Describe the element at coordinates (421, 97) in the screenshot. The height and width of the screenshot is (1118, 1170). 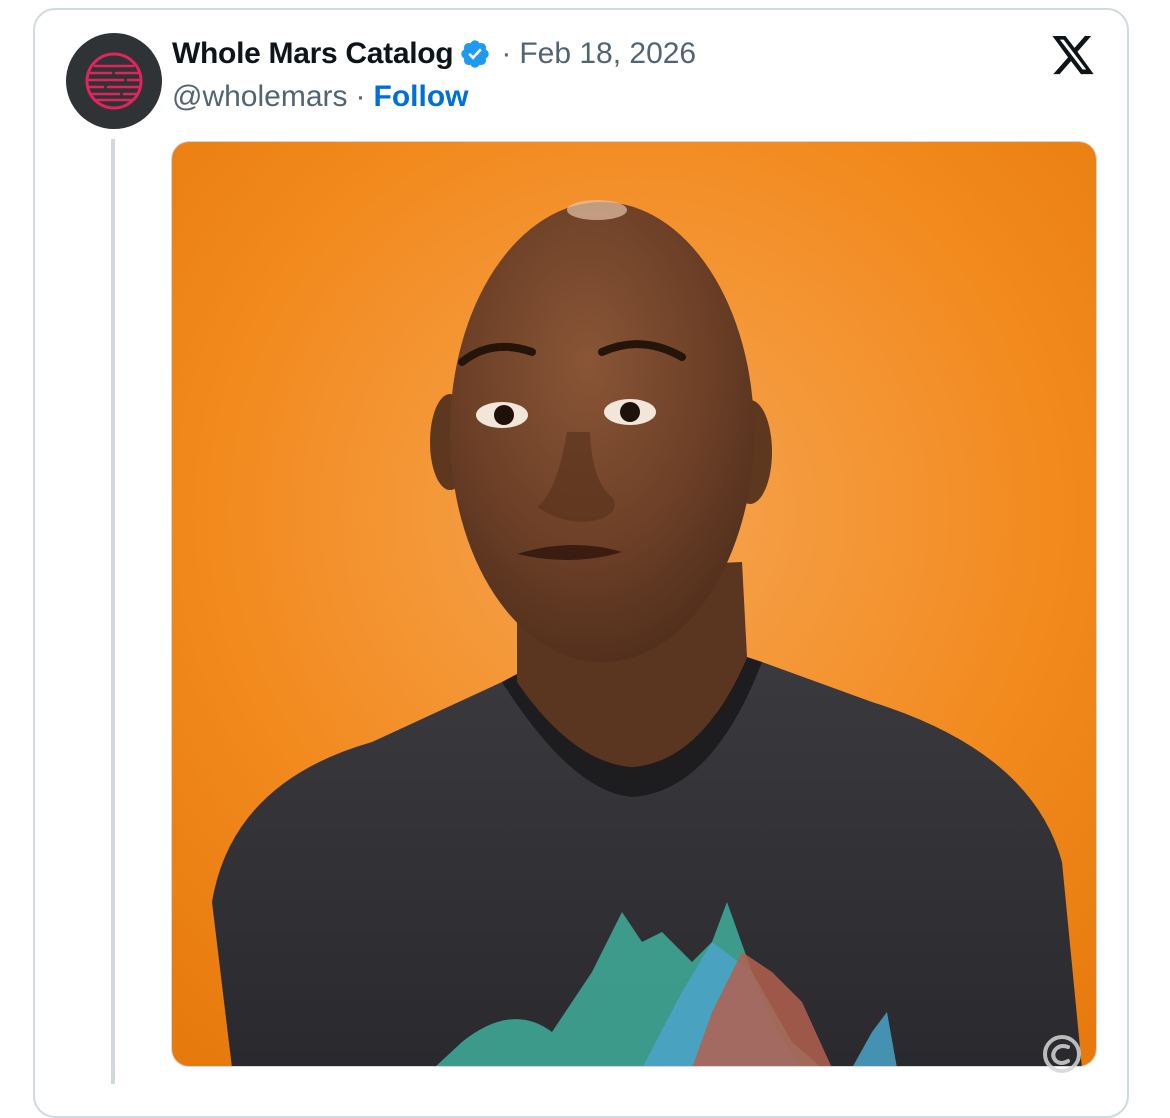
I see `follow-button: Follow` at that location.